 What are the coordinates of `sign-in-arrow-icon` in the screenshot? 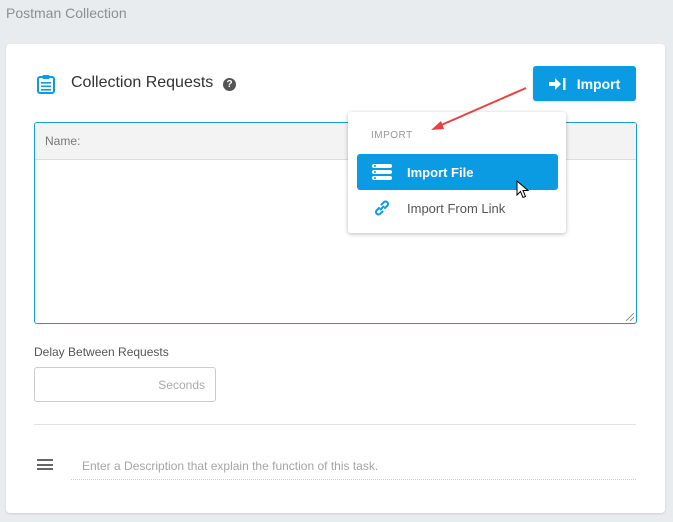 It's located at (557, 83).